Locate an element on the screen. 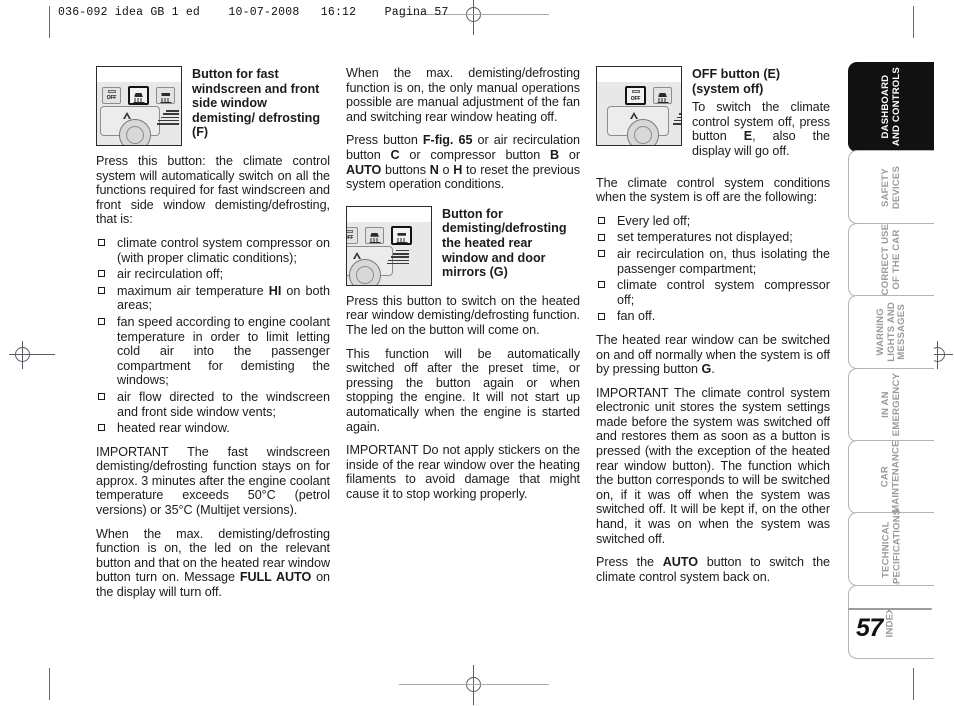 This screenshot has height=706, width=954. list-item: heated rear window. is located at coordinates (213, 428).